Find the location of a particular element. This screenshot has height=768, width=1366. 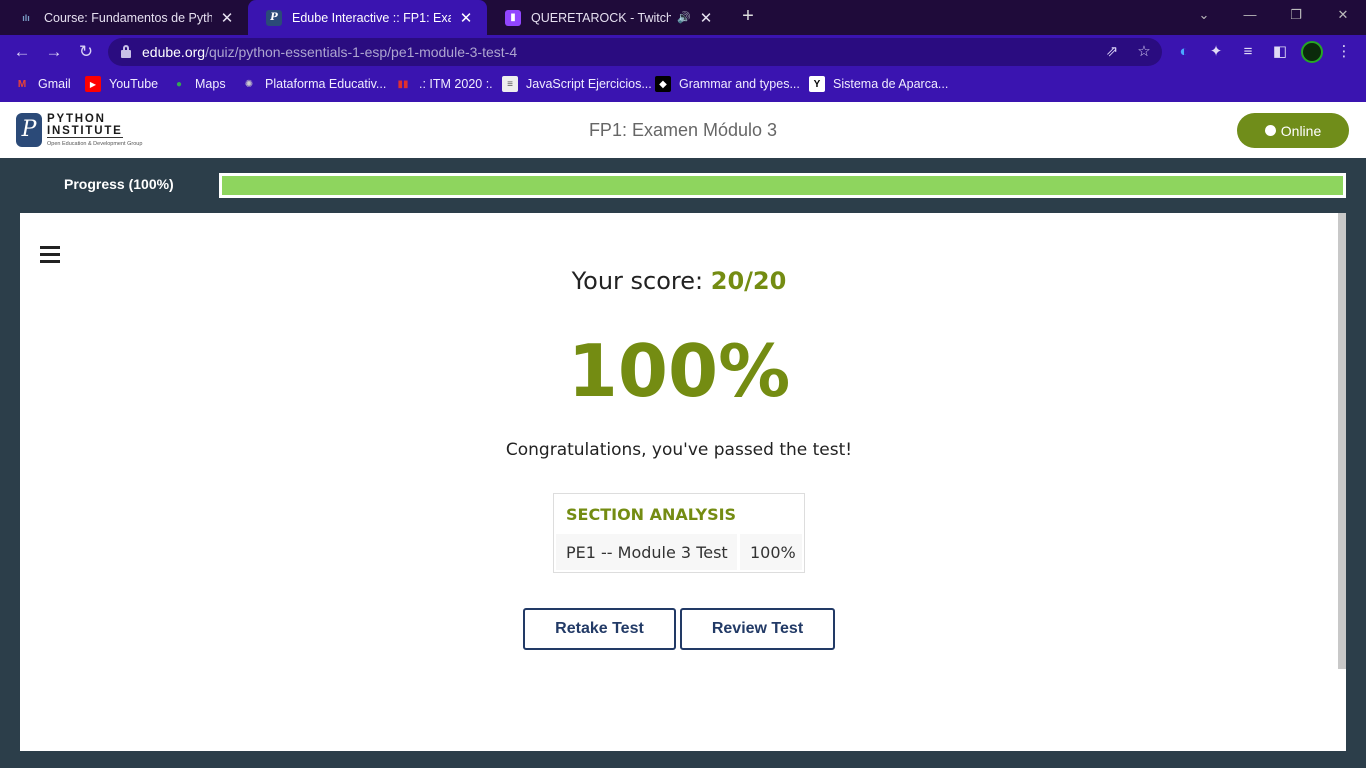

media-control-icon: ≡ is located at coordinates (1248, 52).